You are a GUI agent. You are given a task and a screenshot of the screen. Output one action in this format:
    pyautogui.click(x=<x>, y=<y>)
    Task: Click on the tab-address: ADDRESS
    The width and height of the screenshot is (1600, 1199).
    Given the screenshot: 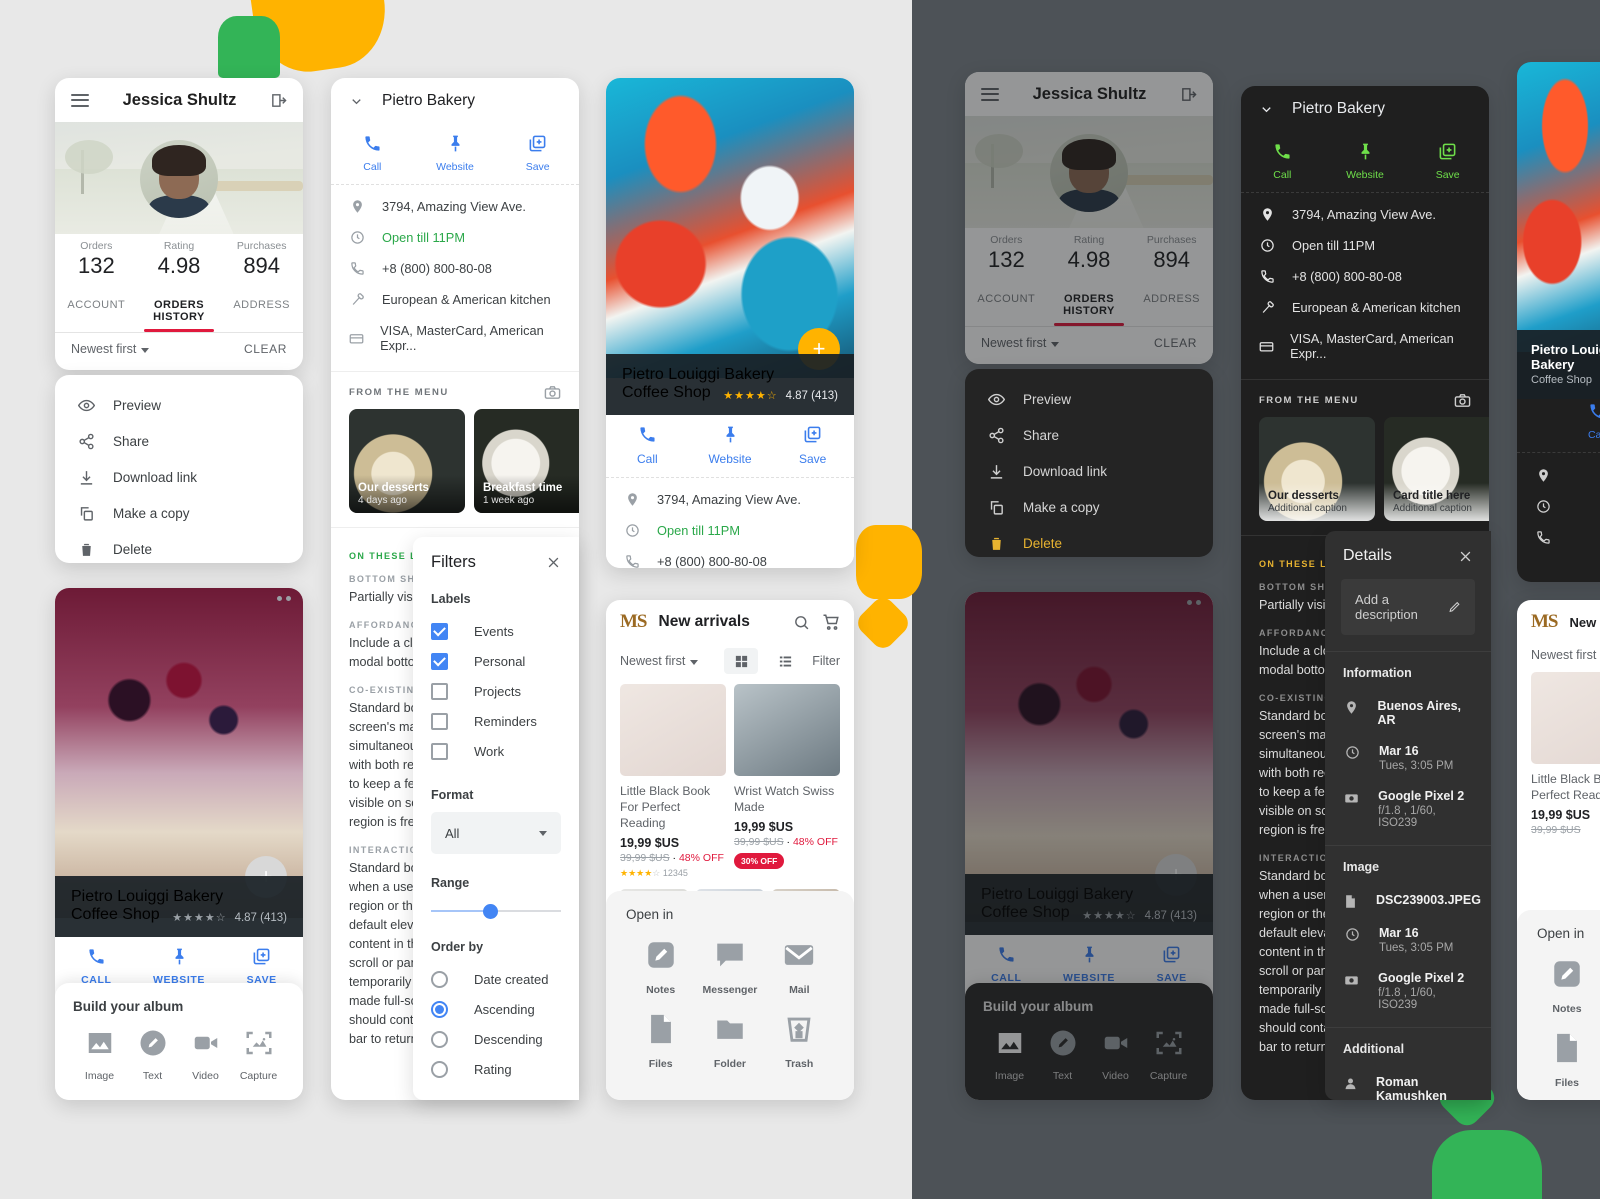 What is the action you would take?
    pyautogui.click(x=261, y=310)
    